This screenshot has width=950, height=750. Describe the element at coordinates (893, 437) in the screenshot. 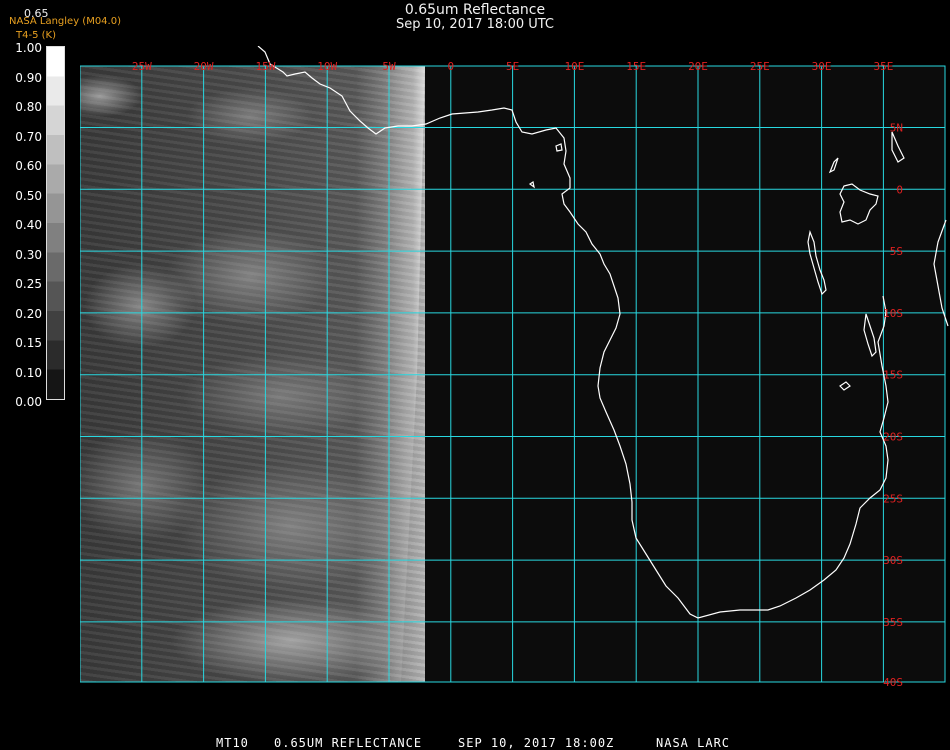

I see `latitude-label: 20S` at that location.